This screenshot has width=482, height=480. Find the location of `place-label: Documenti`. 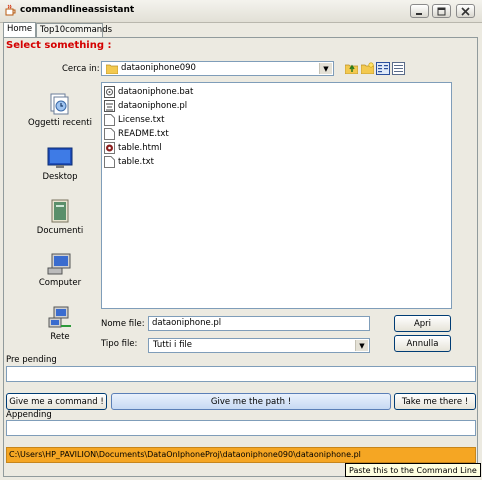

place-label: Documenti is located at coordinates (60, 231).